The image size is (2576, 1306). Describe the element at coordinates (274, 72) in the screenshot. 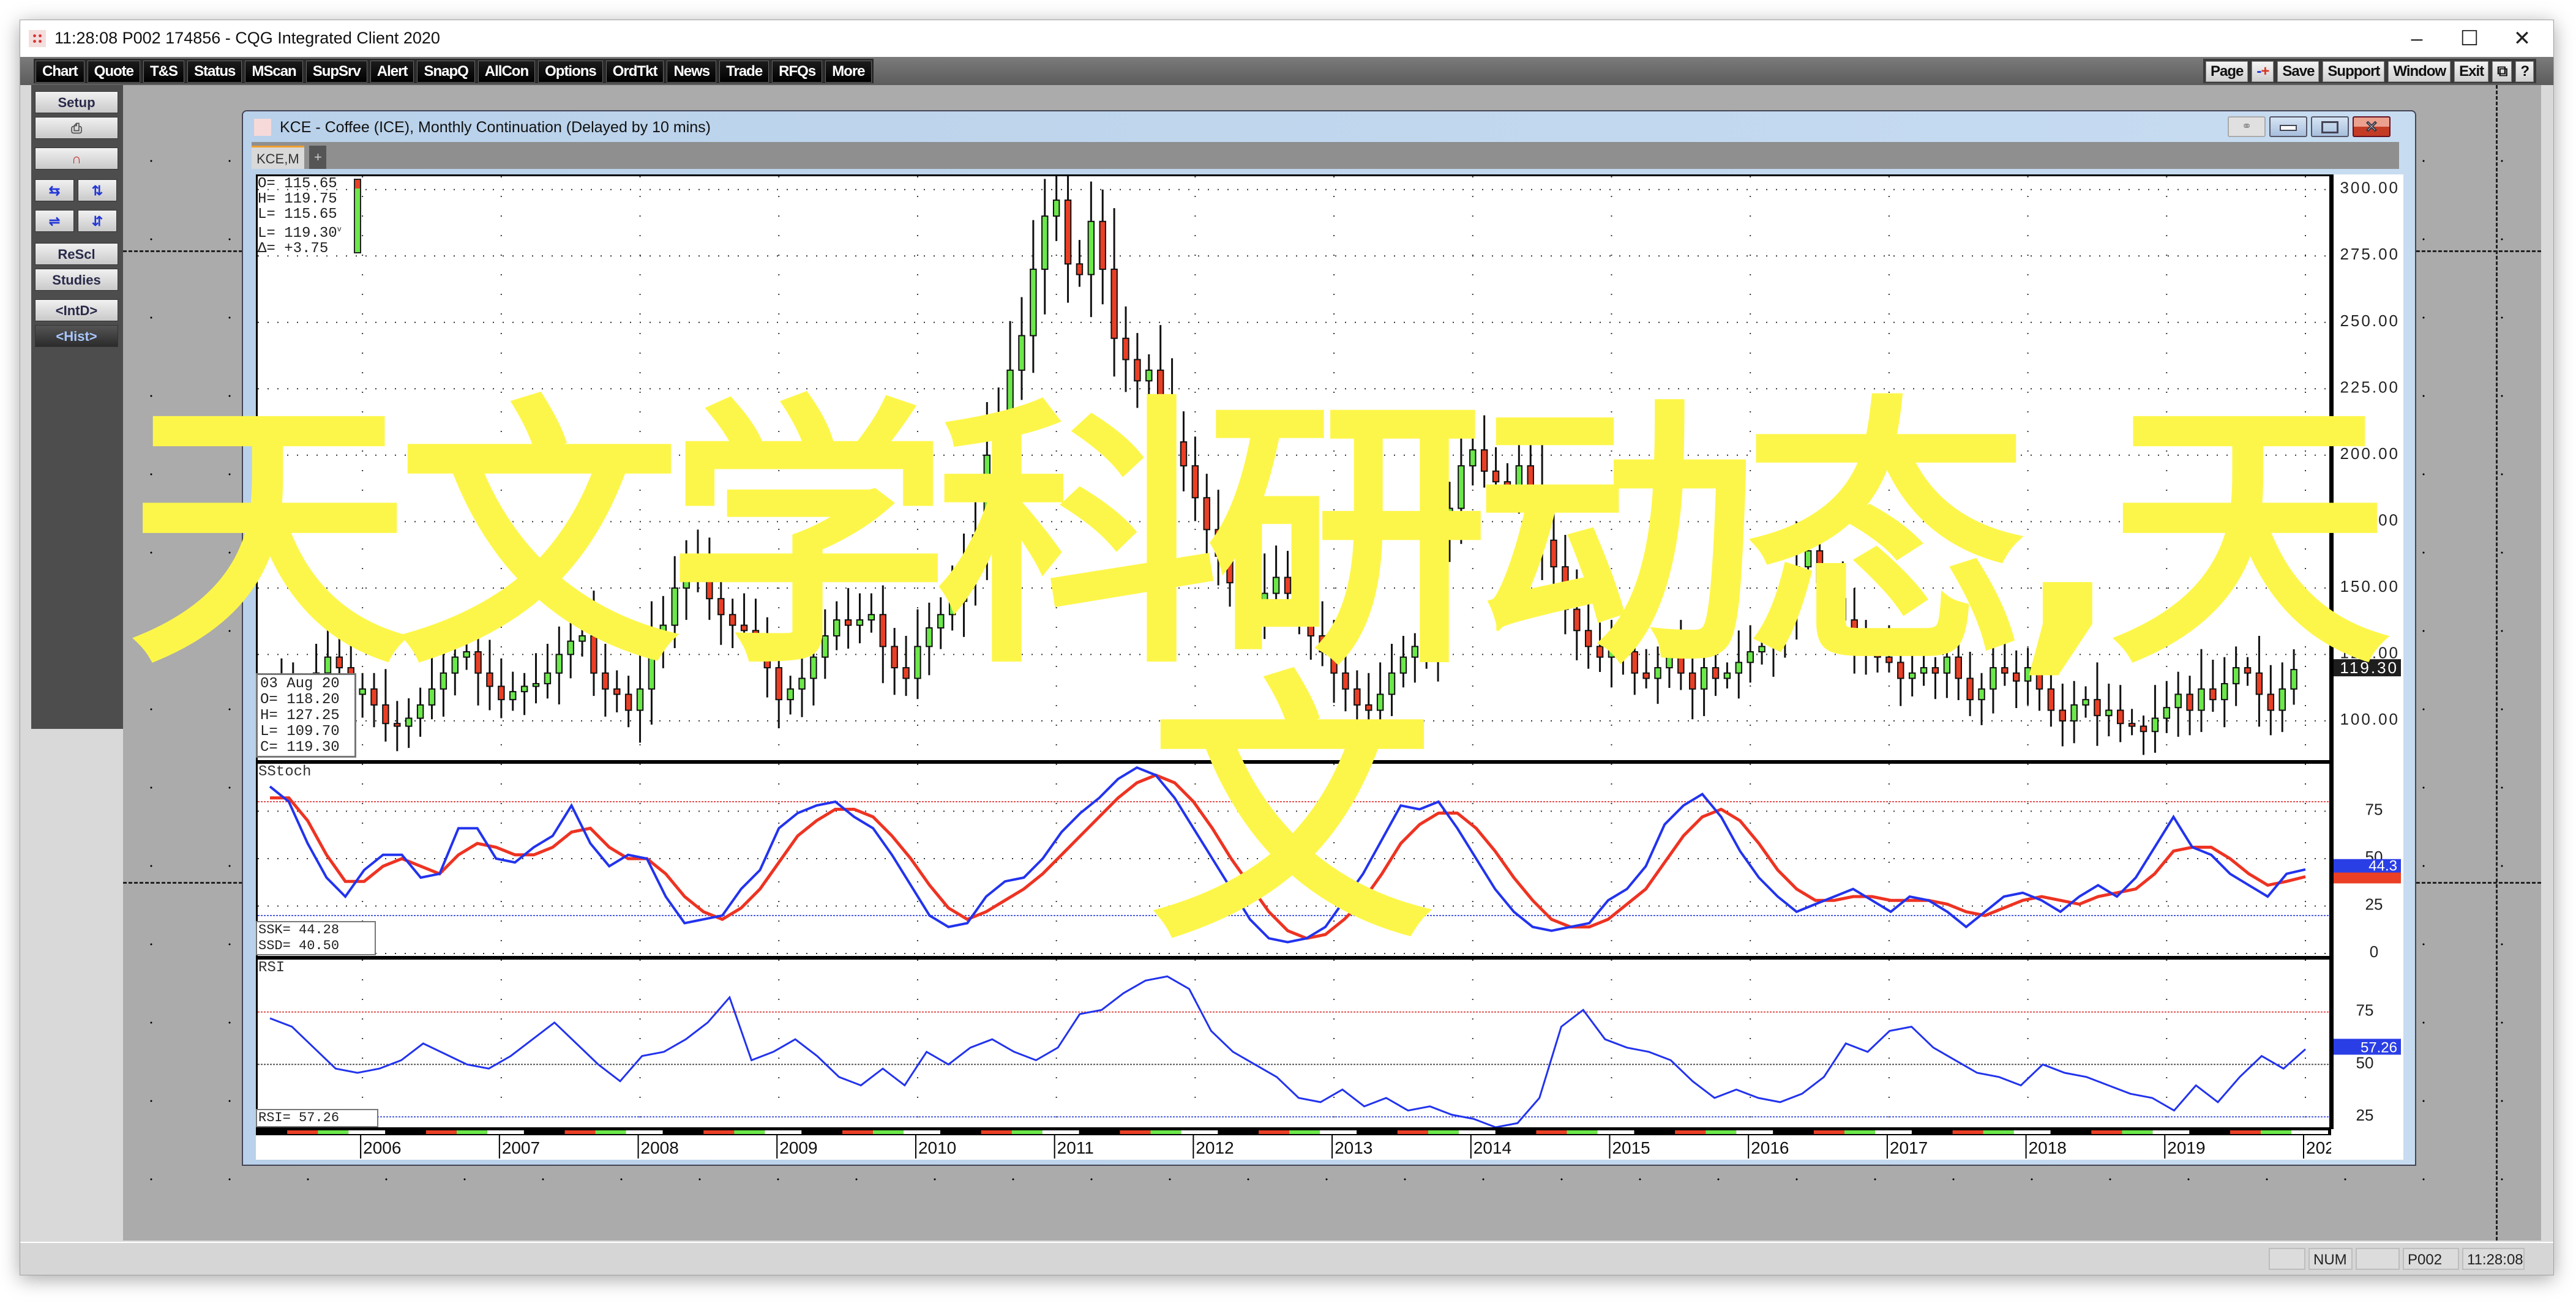

I see `toolbar-mscan-button: MScan` at that location.